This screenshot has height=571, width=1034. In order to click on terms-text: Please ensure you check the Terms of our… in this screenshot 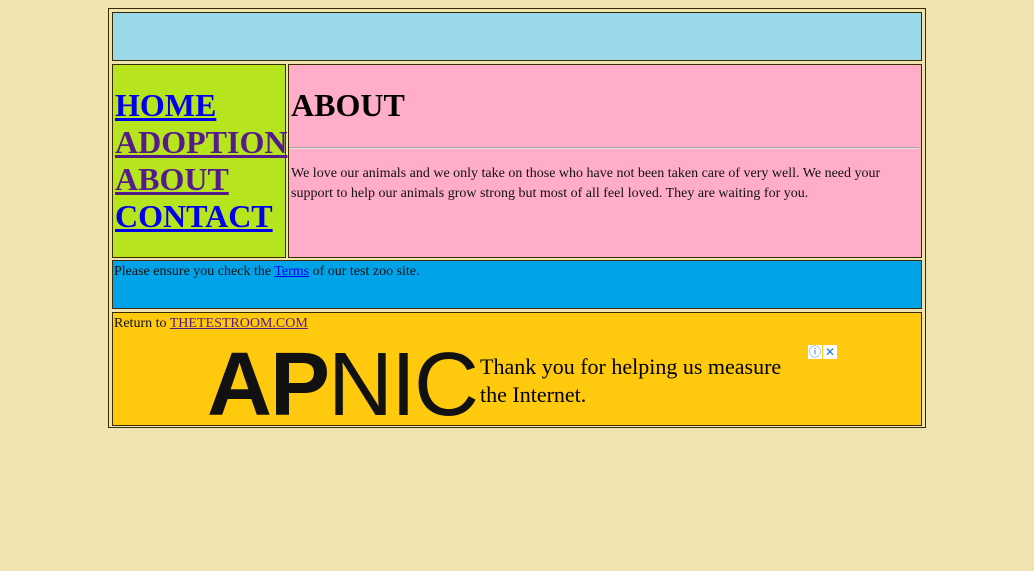, I will do `click(517, 271)`.